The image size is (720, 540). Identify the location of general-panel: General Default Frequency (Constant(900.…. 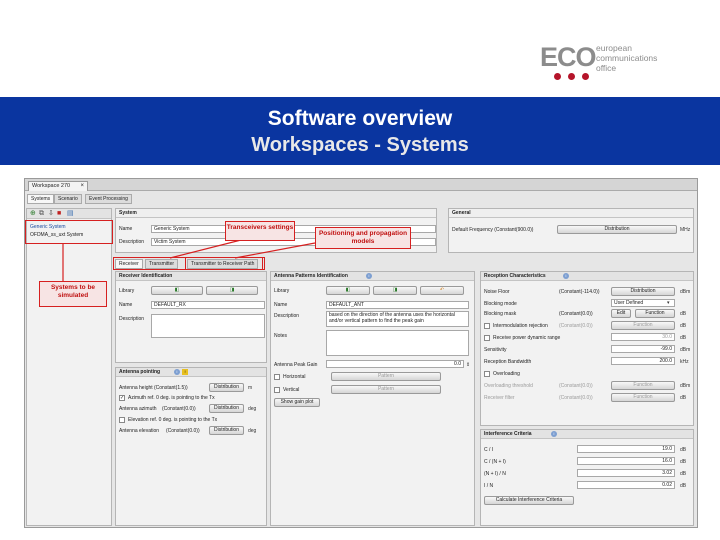
(571, 230).